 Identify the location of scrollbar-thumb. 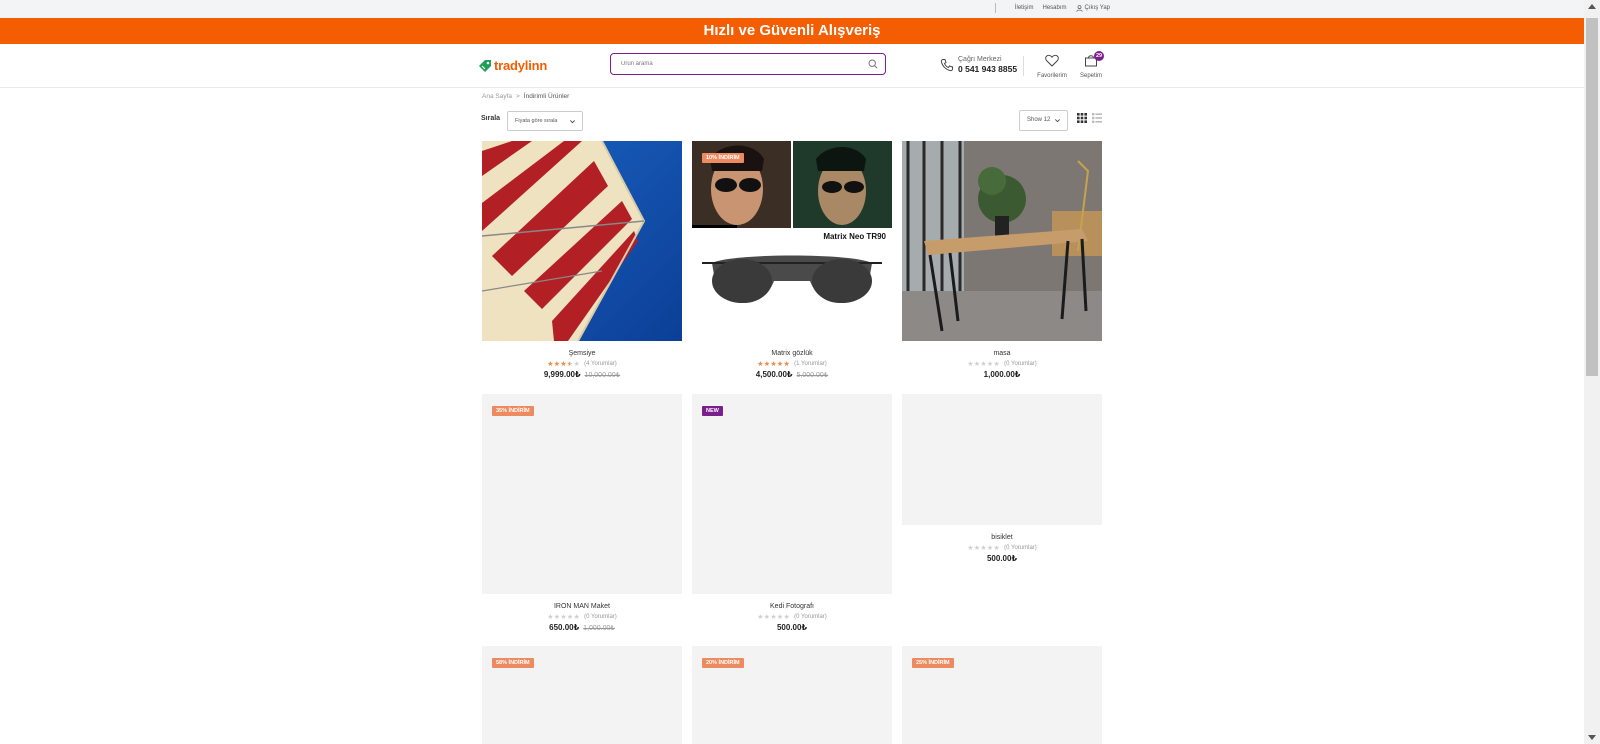
(1592, 197).